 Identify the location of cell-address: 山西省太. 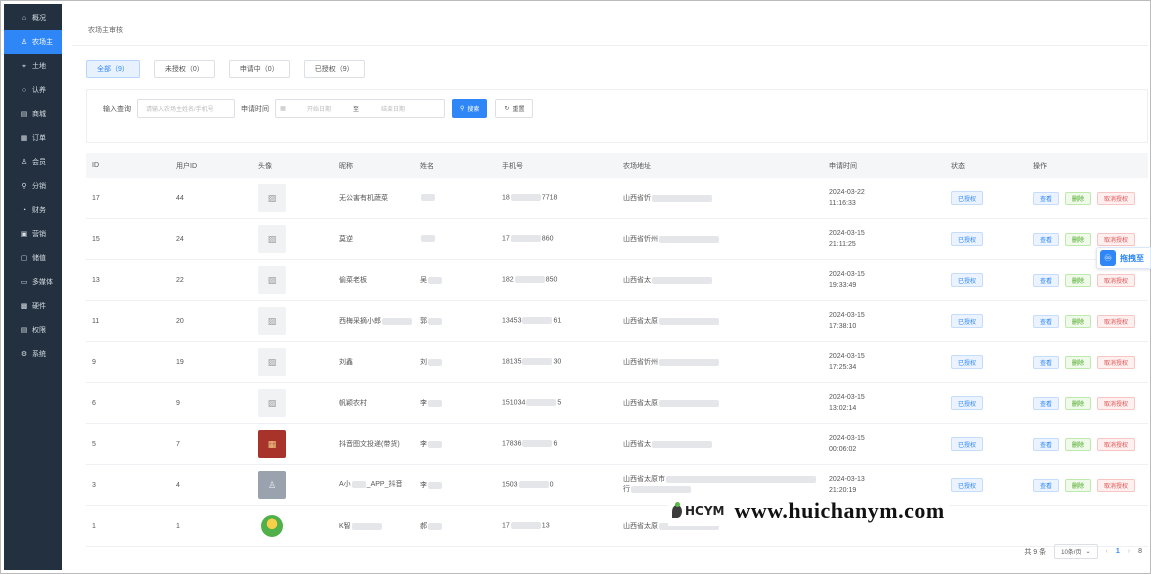
(720, 444).